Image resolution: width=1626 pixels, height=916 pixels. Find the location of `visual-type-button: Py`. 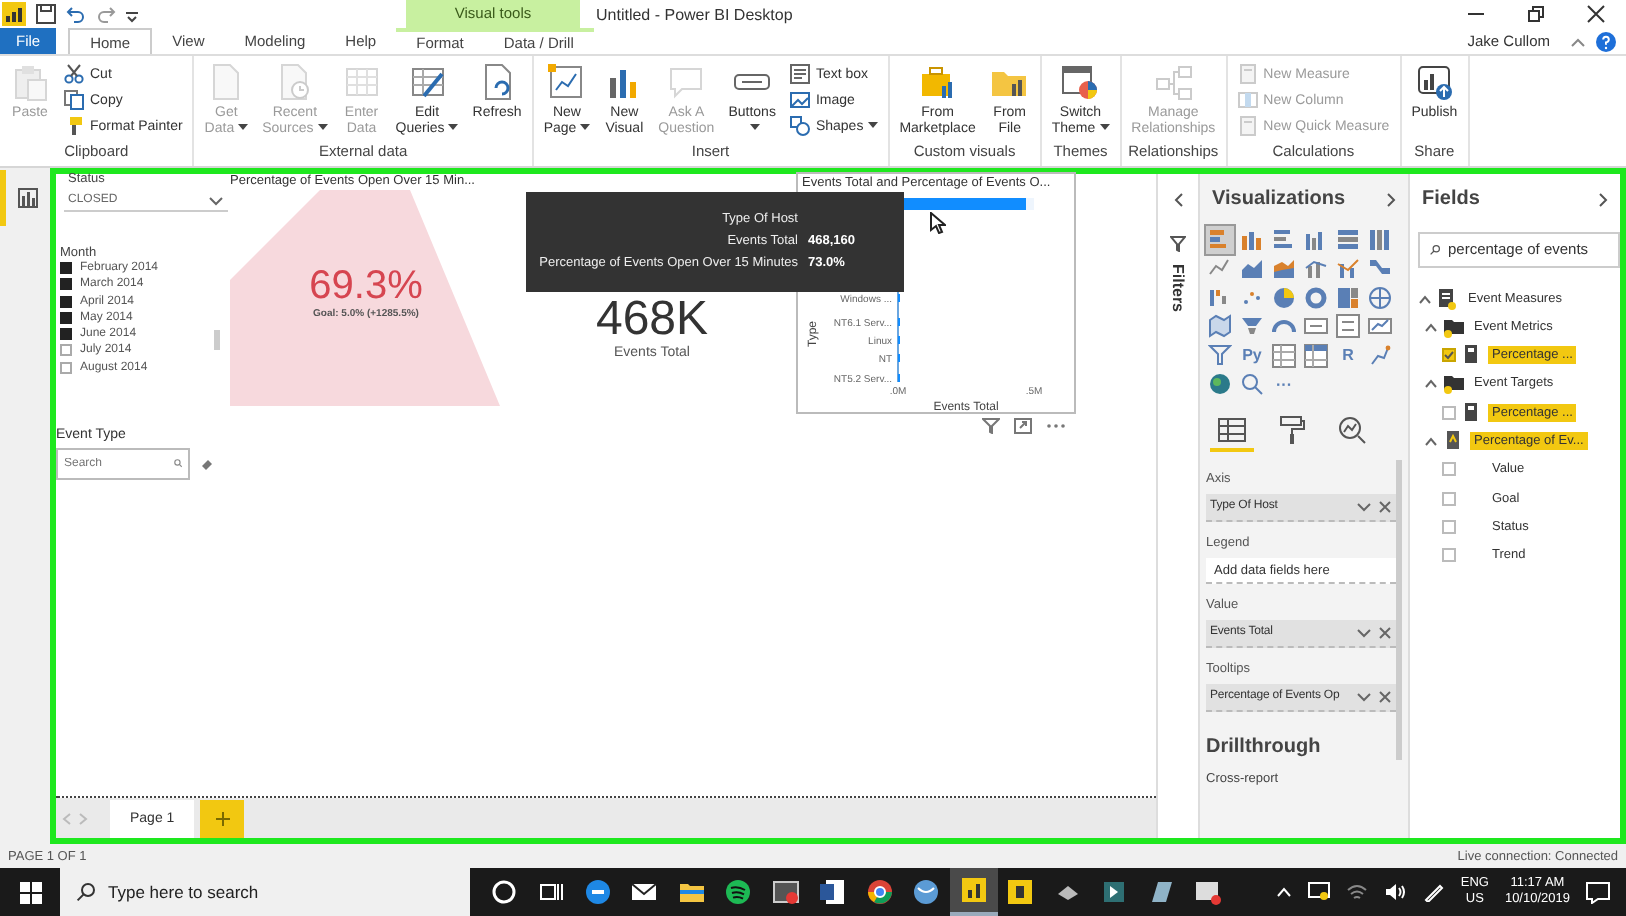

visual-type-button: Py is located at coordinates (1252, 355).